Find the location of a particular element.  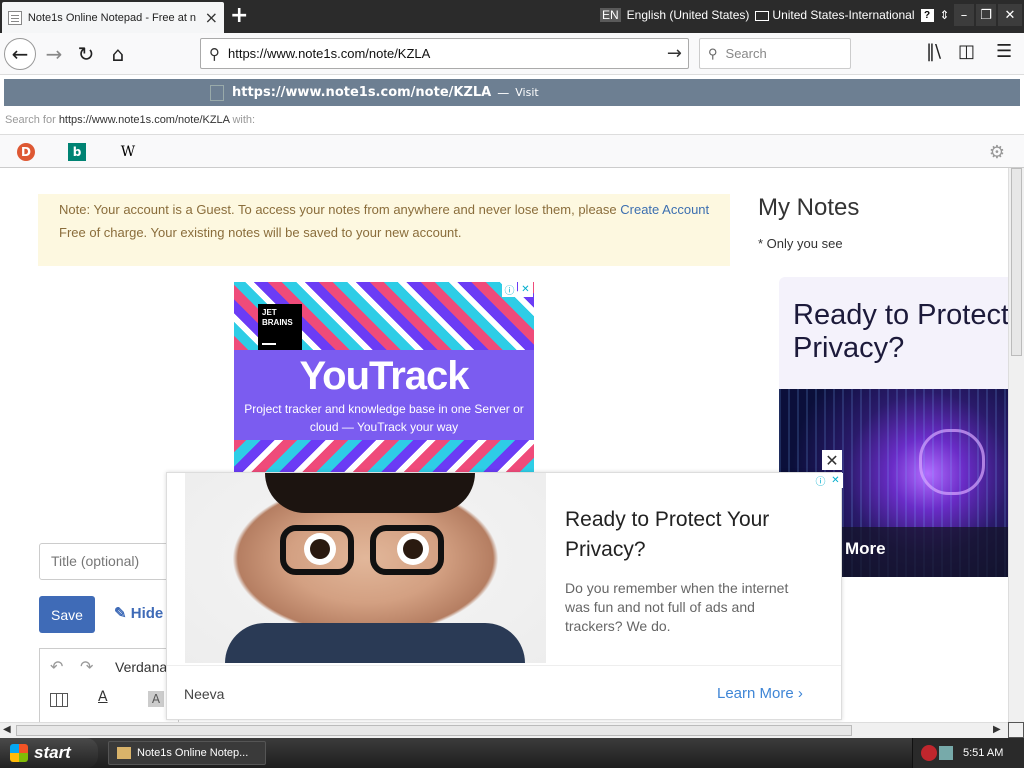

reload-button: ↻ is located at coordinates (86, 54).